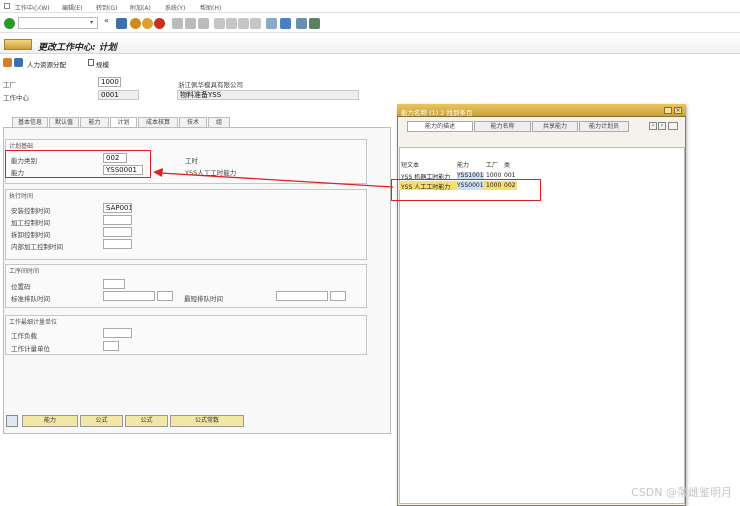  I want to click on chevron-left-icon: «, so click(108, 21).